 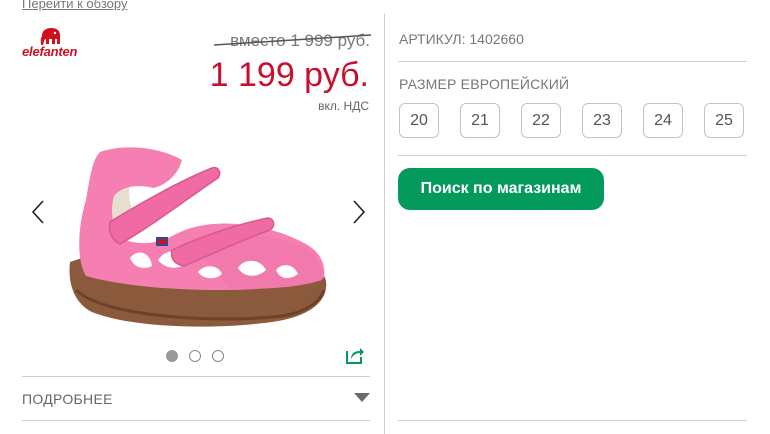 What do you see at coordinates (74, 5) in the screenshot?
I see `back-to-overview-link: Перейти к обзору` at bounding box center [74, 5].